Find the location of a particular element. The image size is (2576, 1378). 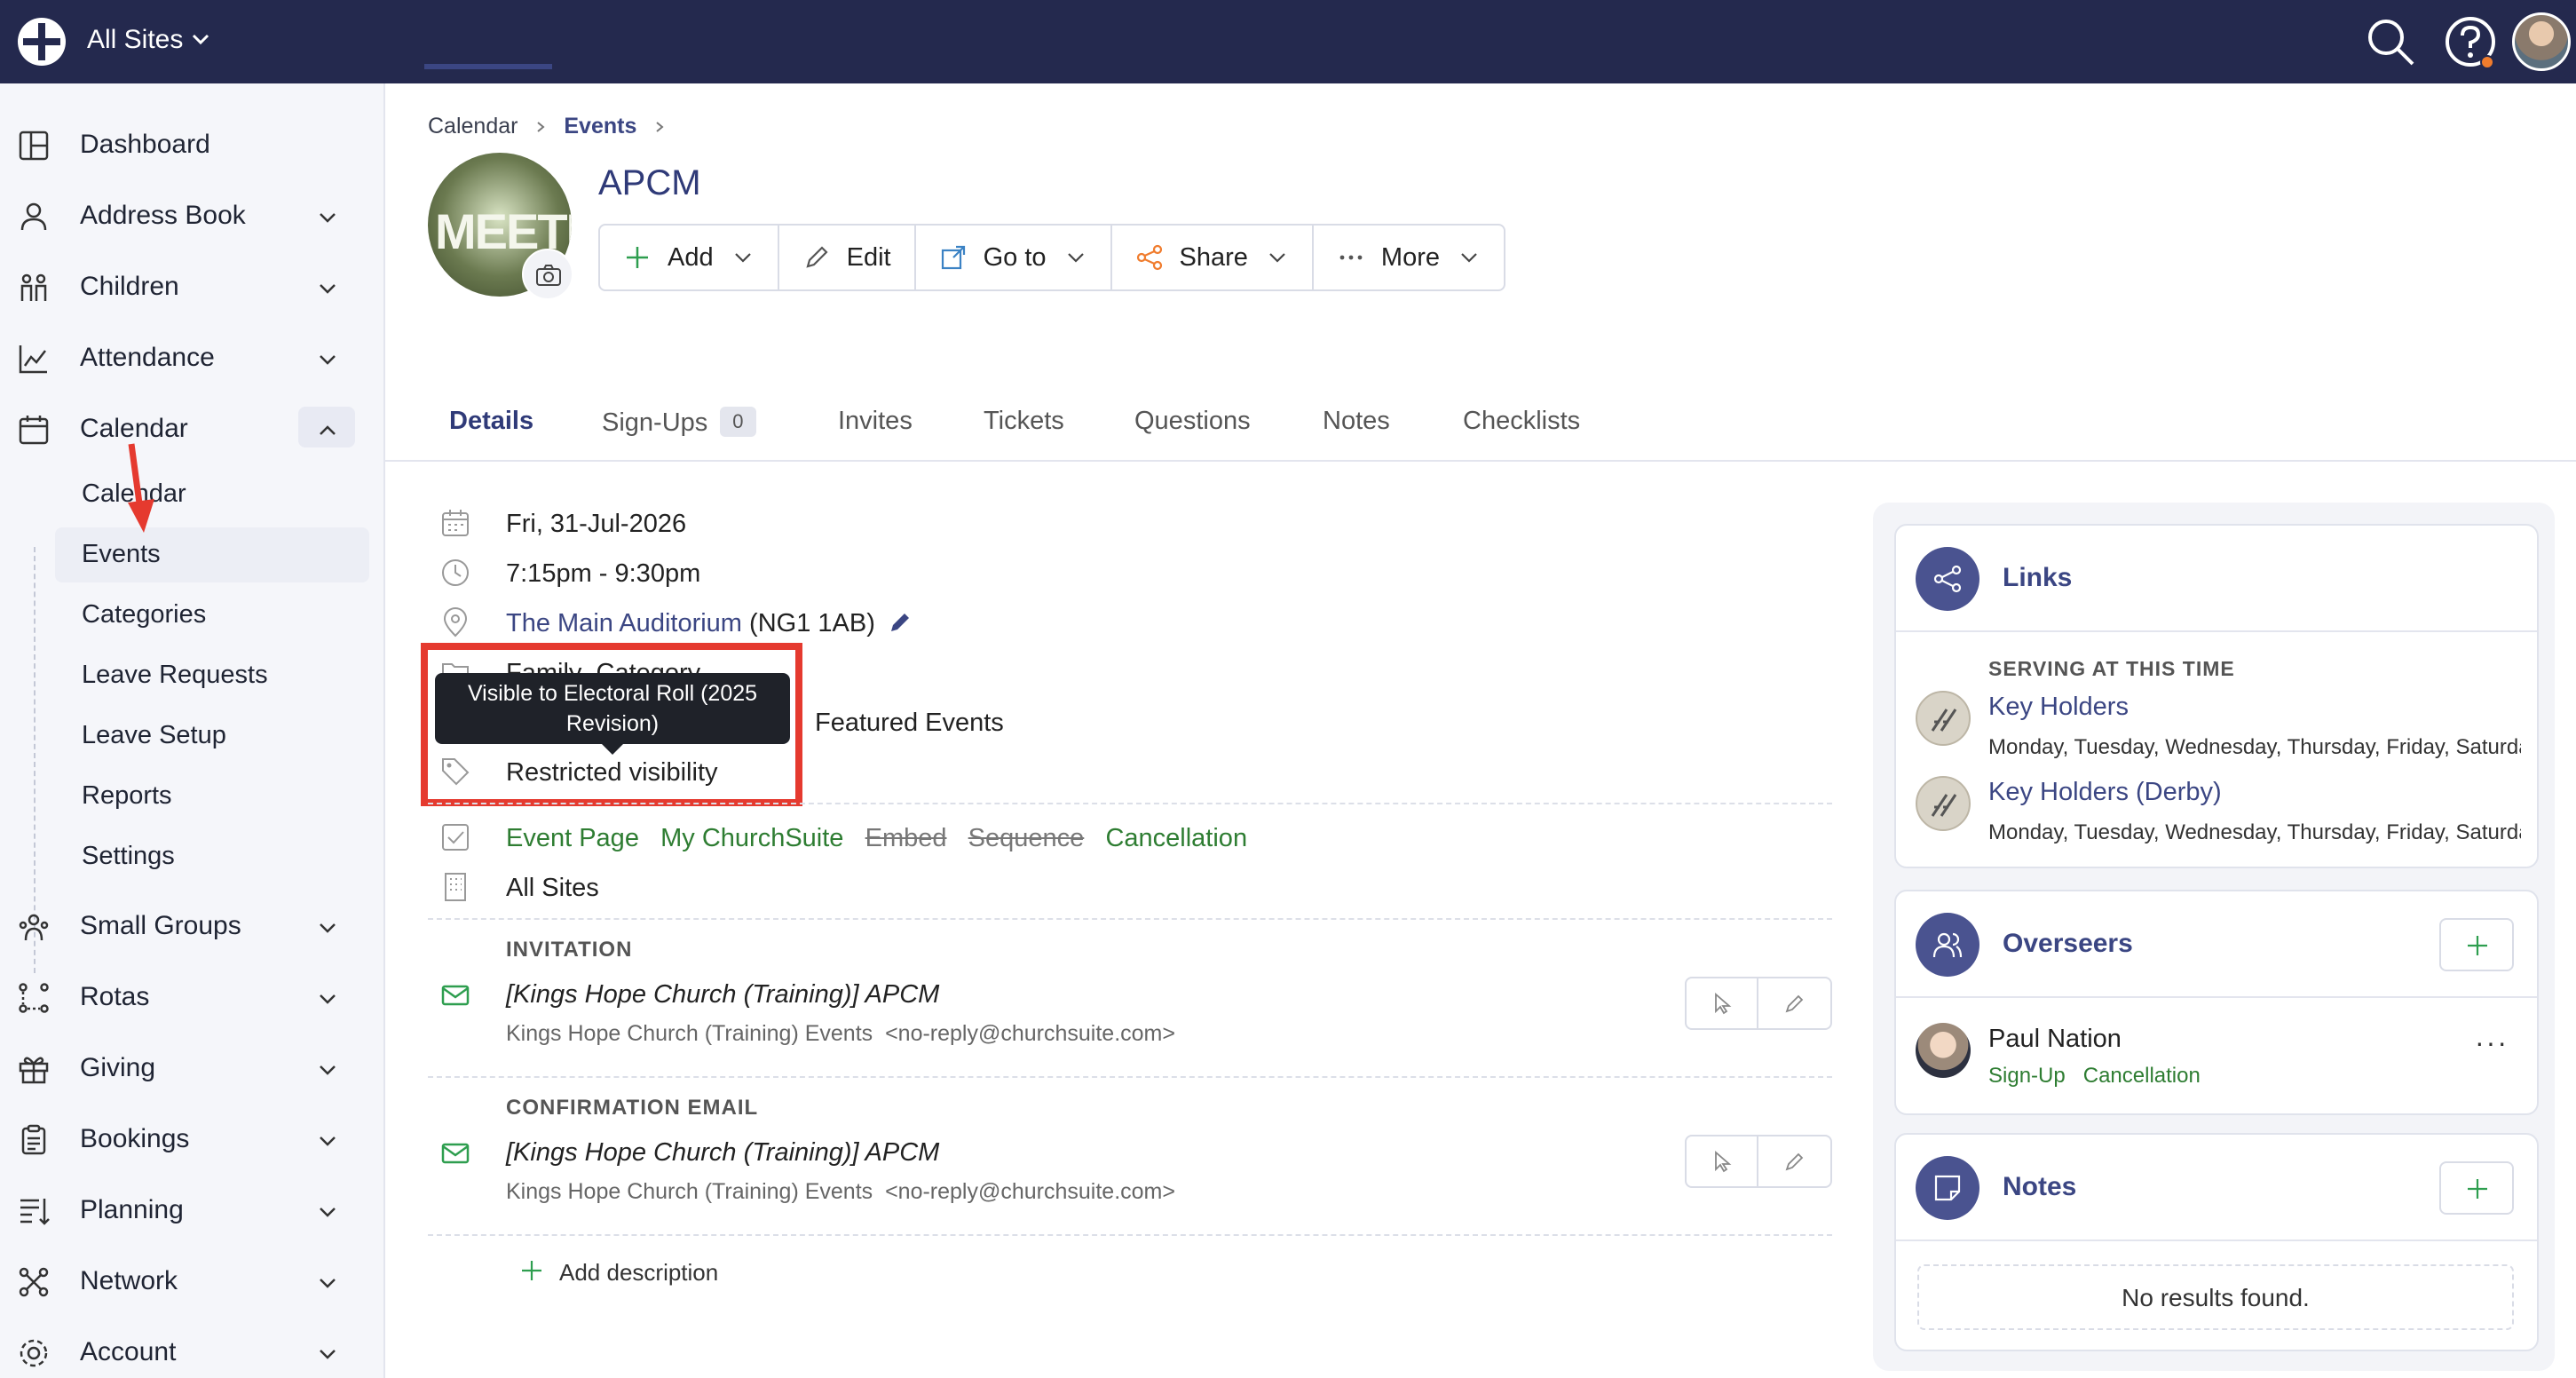

submenu-item-calendar: Calendar is located at coordinates (212, 494).